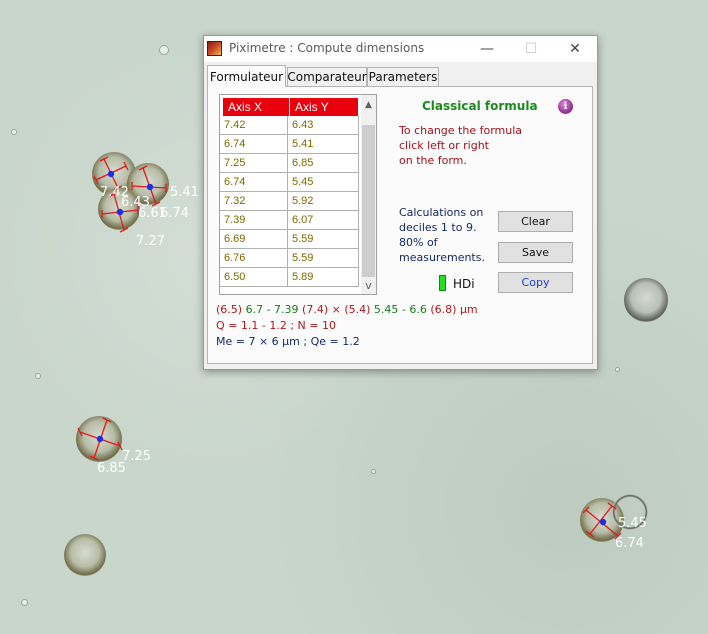 The image size is (708, 634). Describe the element at coordinates (531, 49) in the screenshot. I see `maximize-button: ☐` at that location.